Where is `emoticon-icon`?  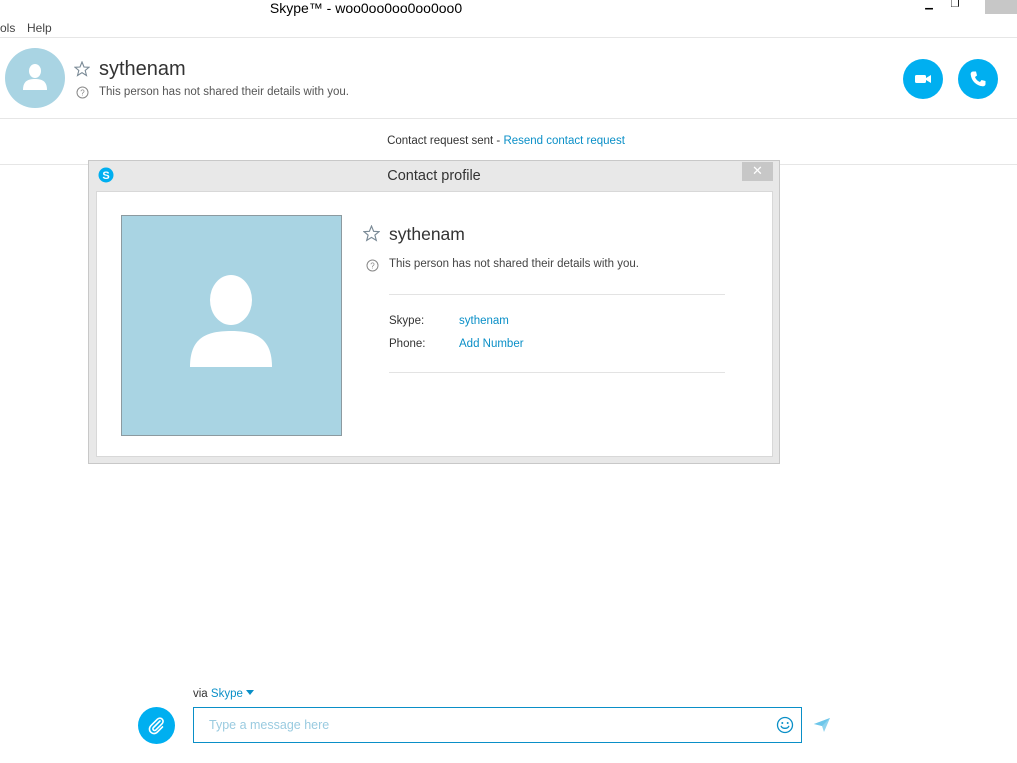
emoticon-icon is located at coordinates (785, 725).